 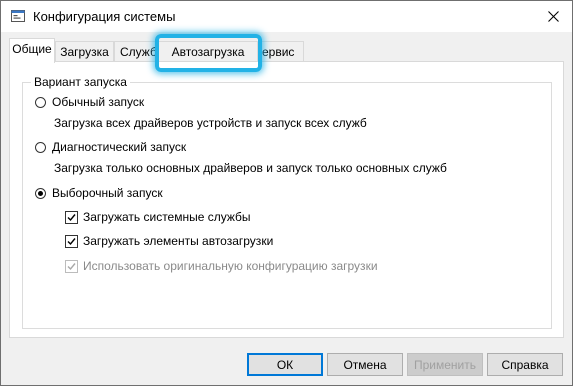 I want to click on apply-button: Применить, so click(x=445, y=364).